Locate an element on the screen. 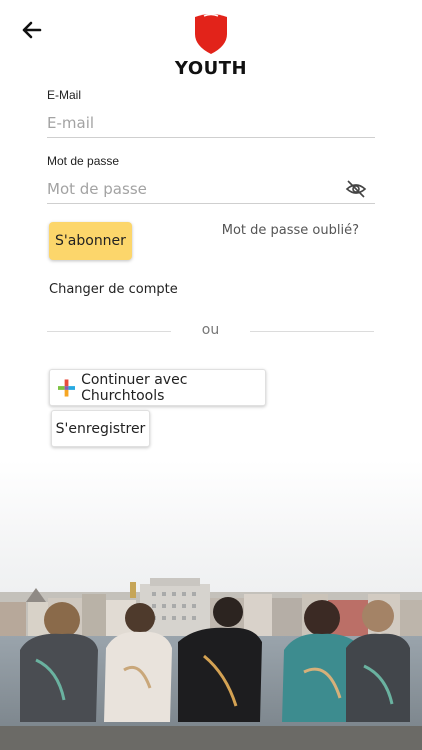 Image resolution: width=422 pixels, height=750 pixels. or-label: ou is located at coordinates (210, 330).